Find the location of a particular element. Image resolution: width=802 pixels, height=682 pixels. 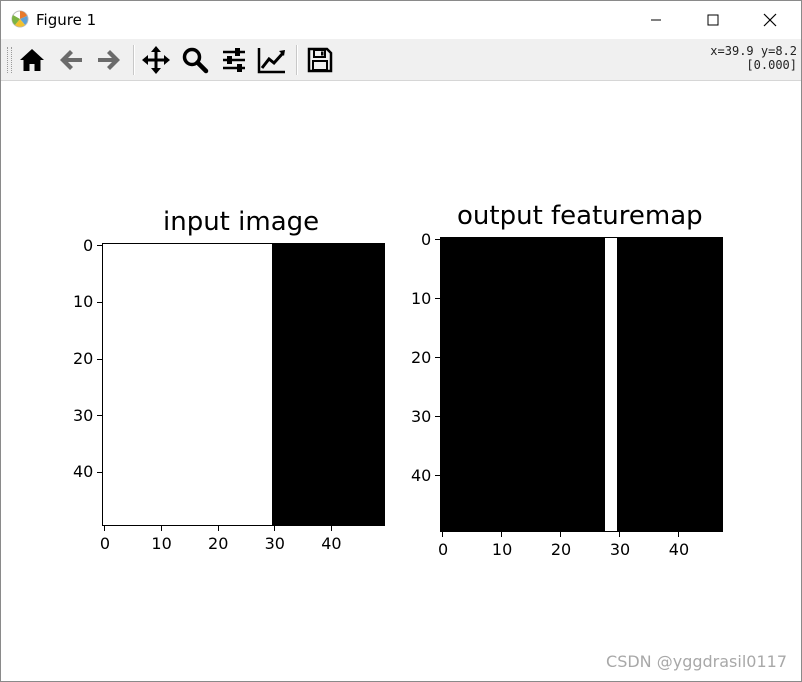

pan-icon is located at coordinates (156, 60).